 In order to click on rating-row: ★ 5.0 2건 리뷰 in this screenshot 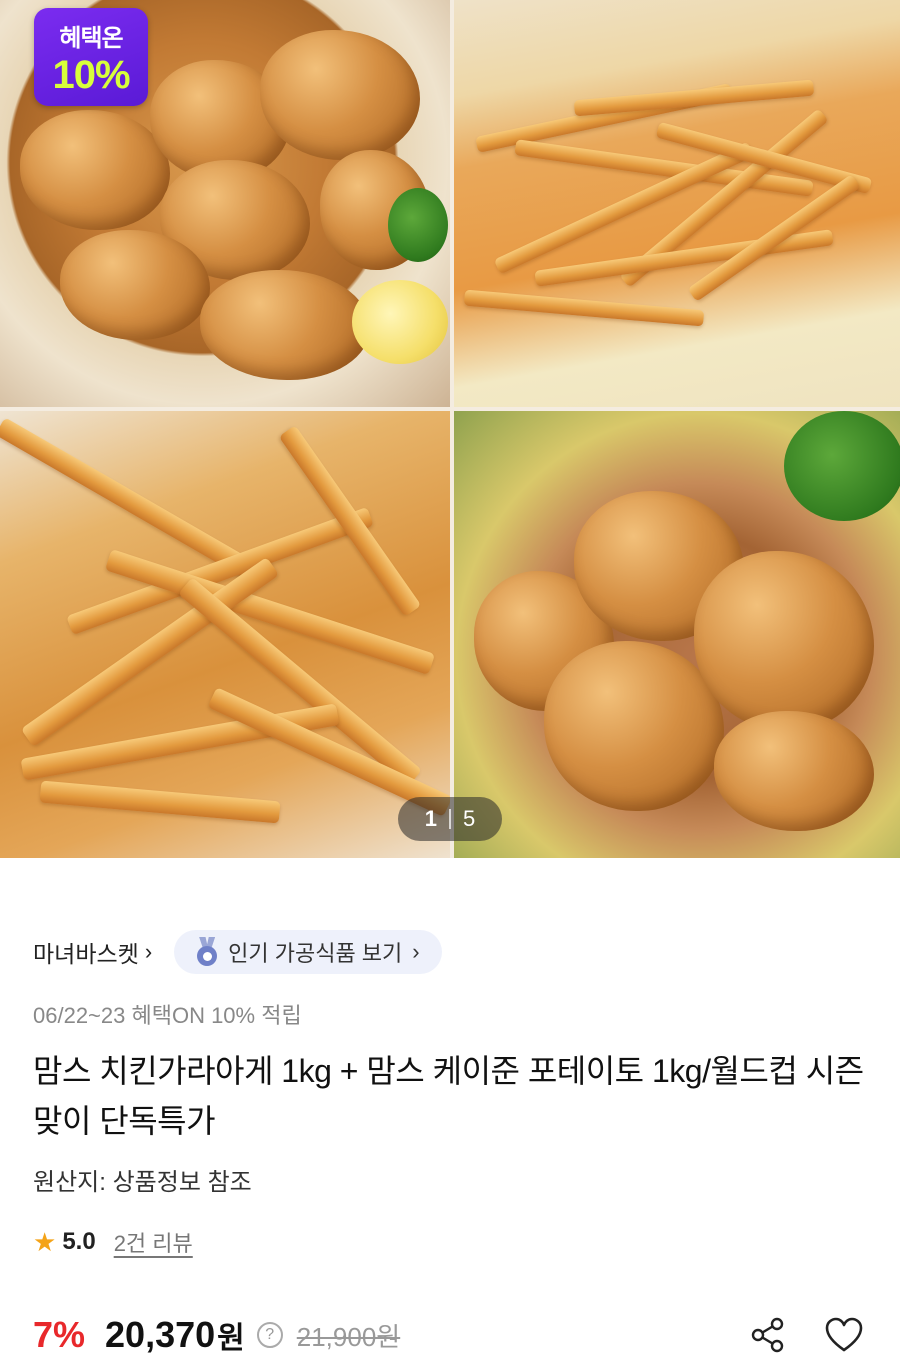, I will do `click(113, 1242)`.